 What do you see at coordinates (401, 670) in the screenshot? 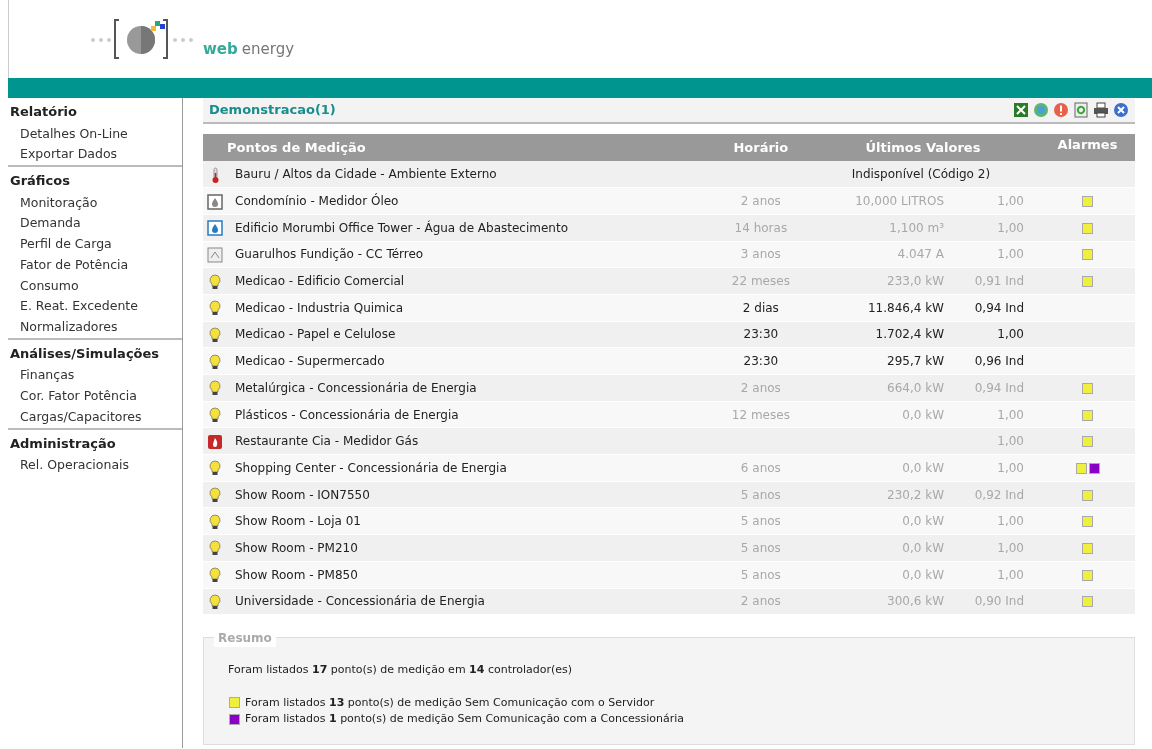
I see `summary-text: Foram listados 17 ponto(s) de medição em 14 controlador(es)` at bounding box center [401, 670].